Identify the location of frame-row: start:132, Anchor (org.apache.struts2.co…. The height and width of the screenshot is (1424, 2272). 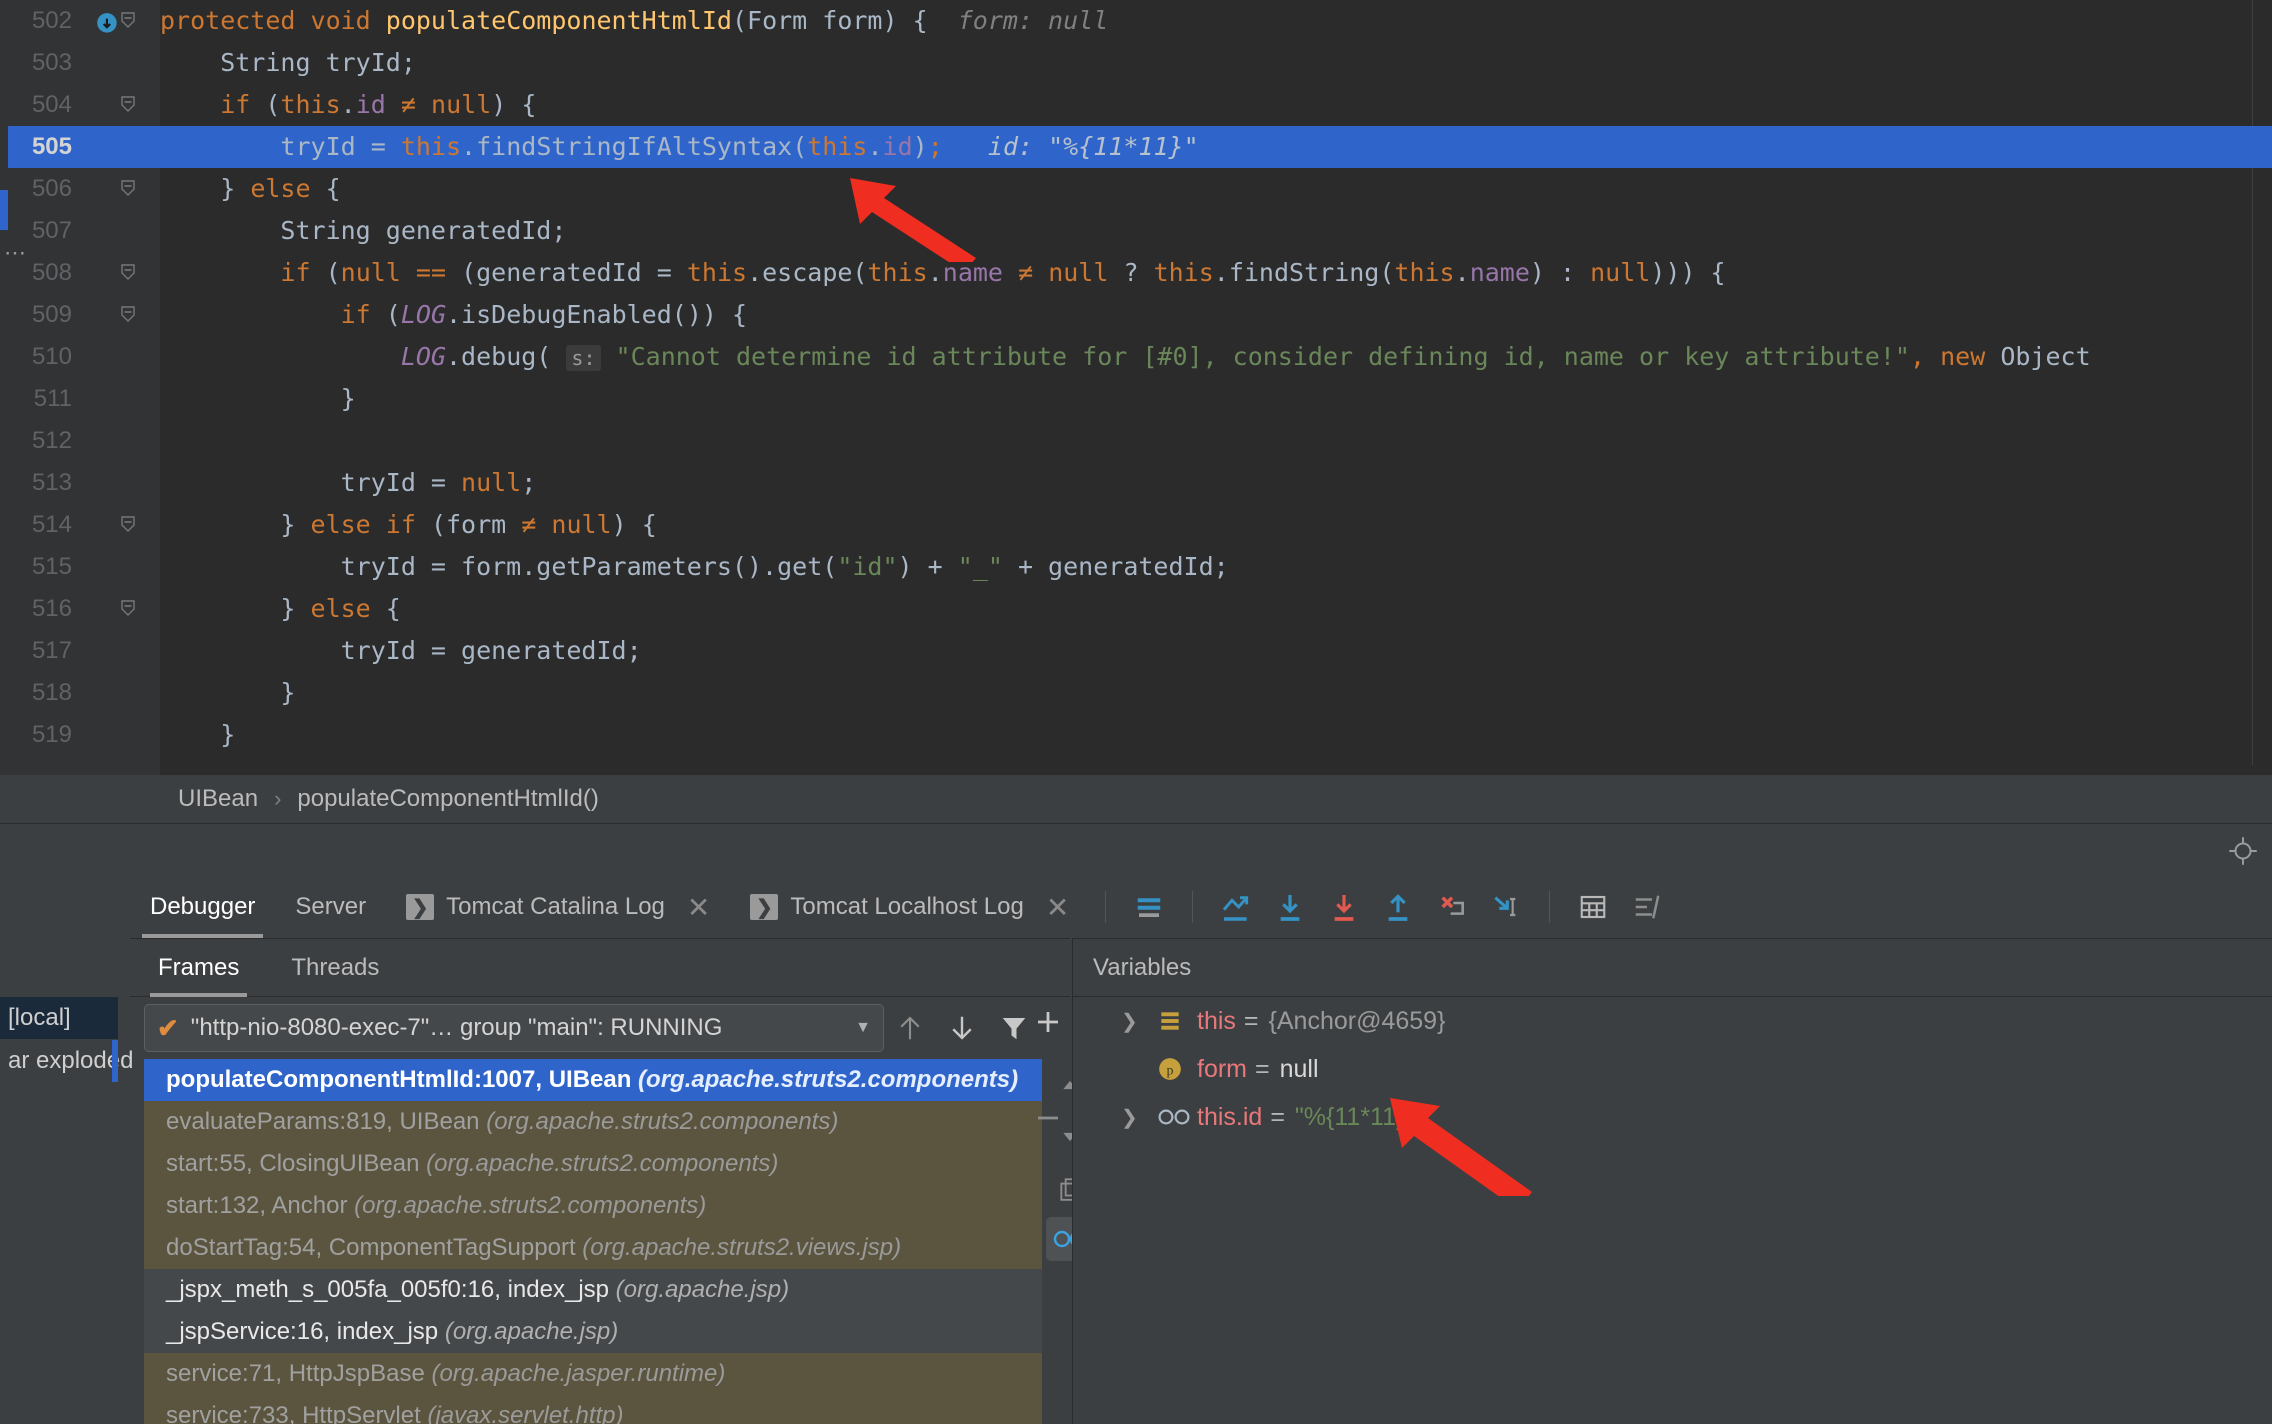
(593, 1206).